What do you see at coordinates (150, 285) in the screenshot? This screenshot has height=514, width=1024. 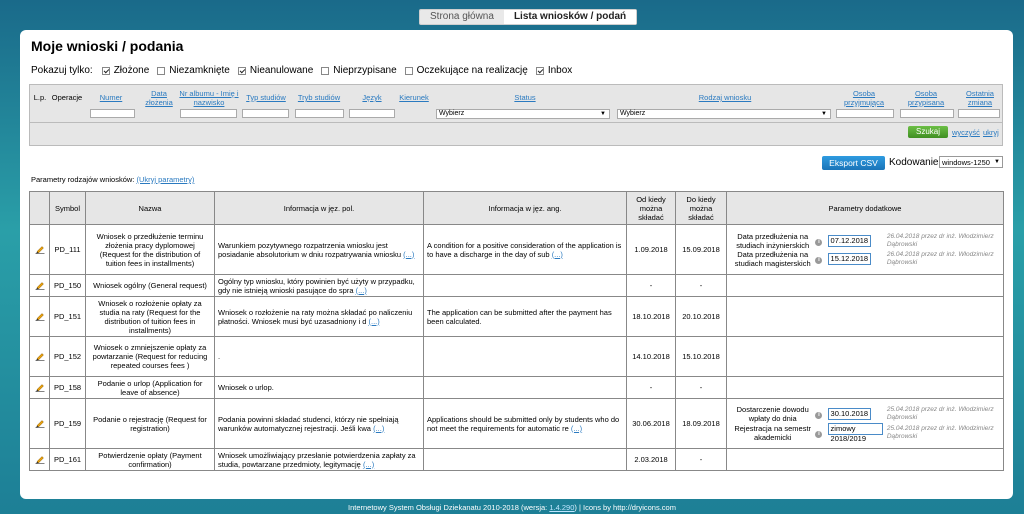 I see `nazwa-cell: Wniosek ogólny (General request)` at bounding box center [150, 285].